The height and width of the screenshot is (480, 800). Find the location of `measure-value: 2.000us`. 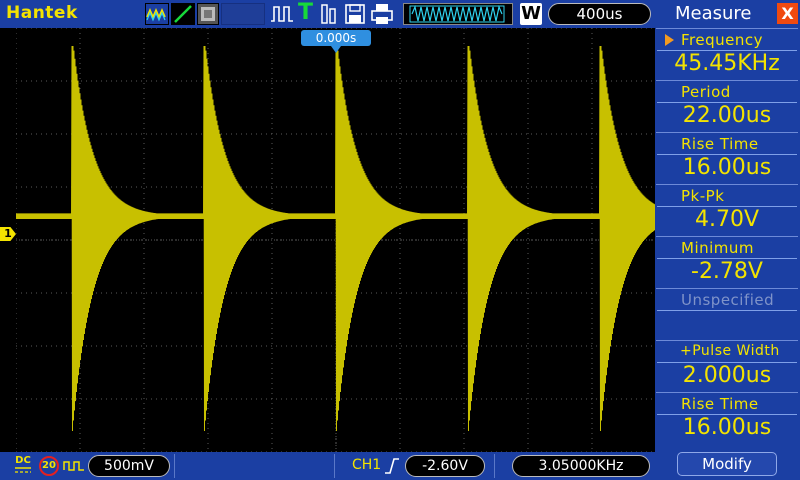

measure-value: 2.000us is located at coordinates (727, 375).